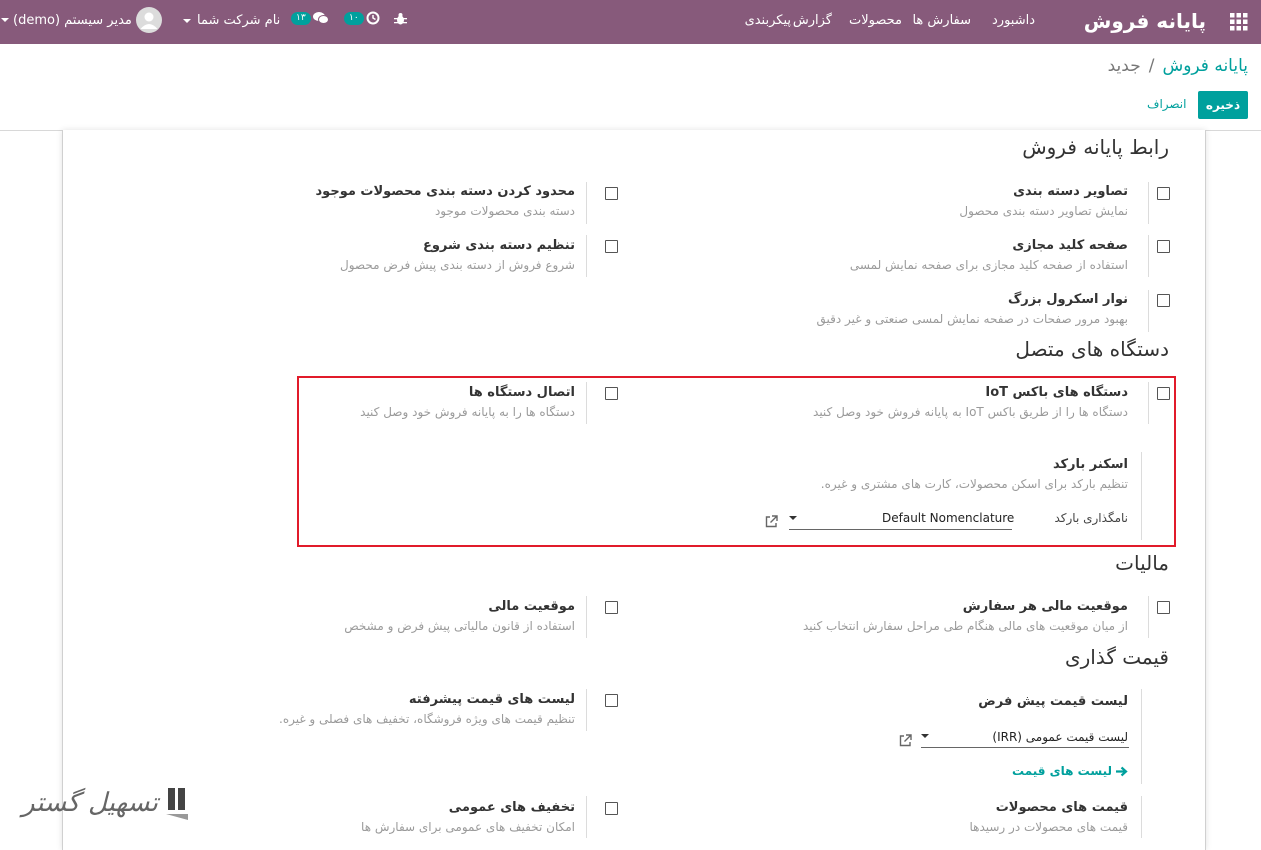 The image size is (1261, 850). What do you see at coordinates (768, 20) in the screenshot?
I see `menu-configuration: پیکربندی` at bounding box center [768, 20].